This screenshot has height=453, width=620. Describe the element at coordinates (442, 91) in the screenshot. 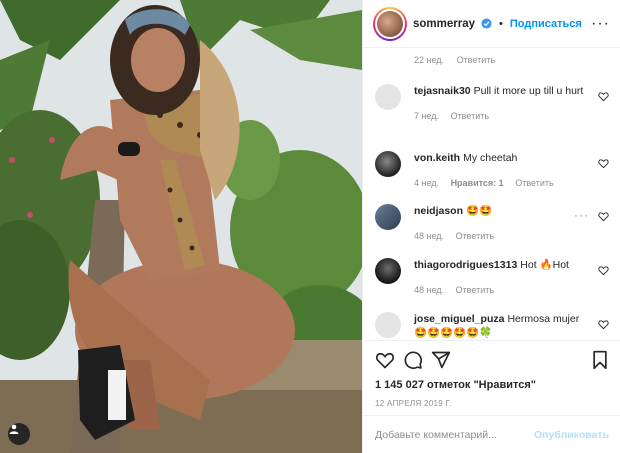

I see `comment-username: tejasnaik30` at that location.